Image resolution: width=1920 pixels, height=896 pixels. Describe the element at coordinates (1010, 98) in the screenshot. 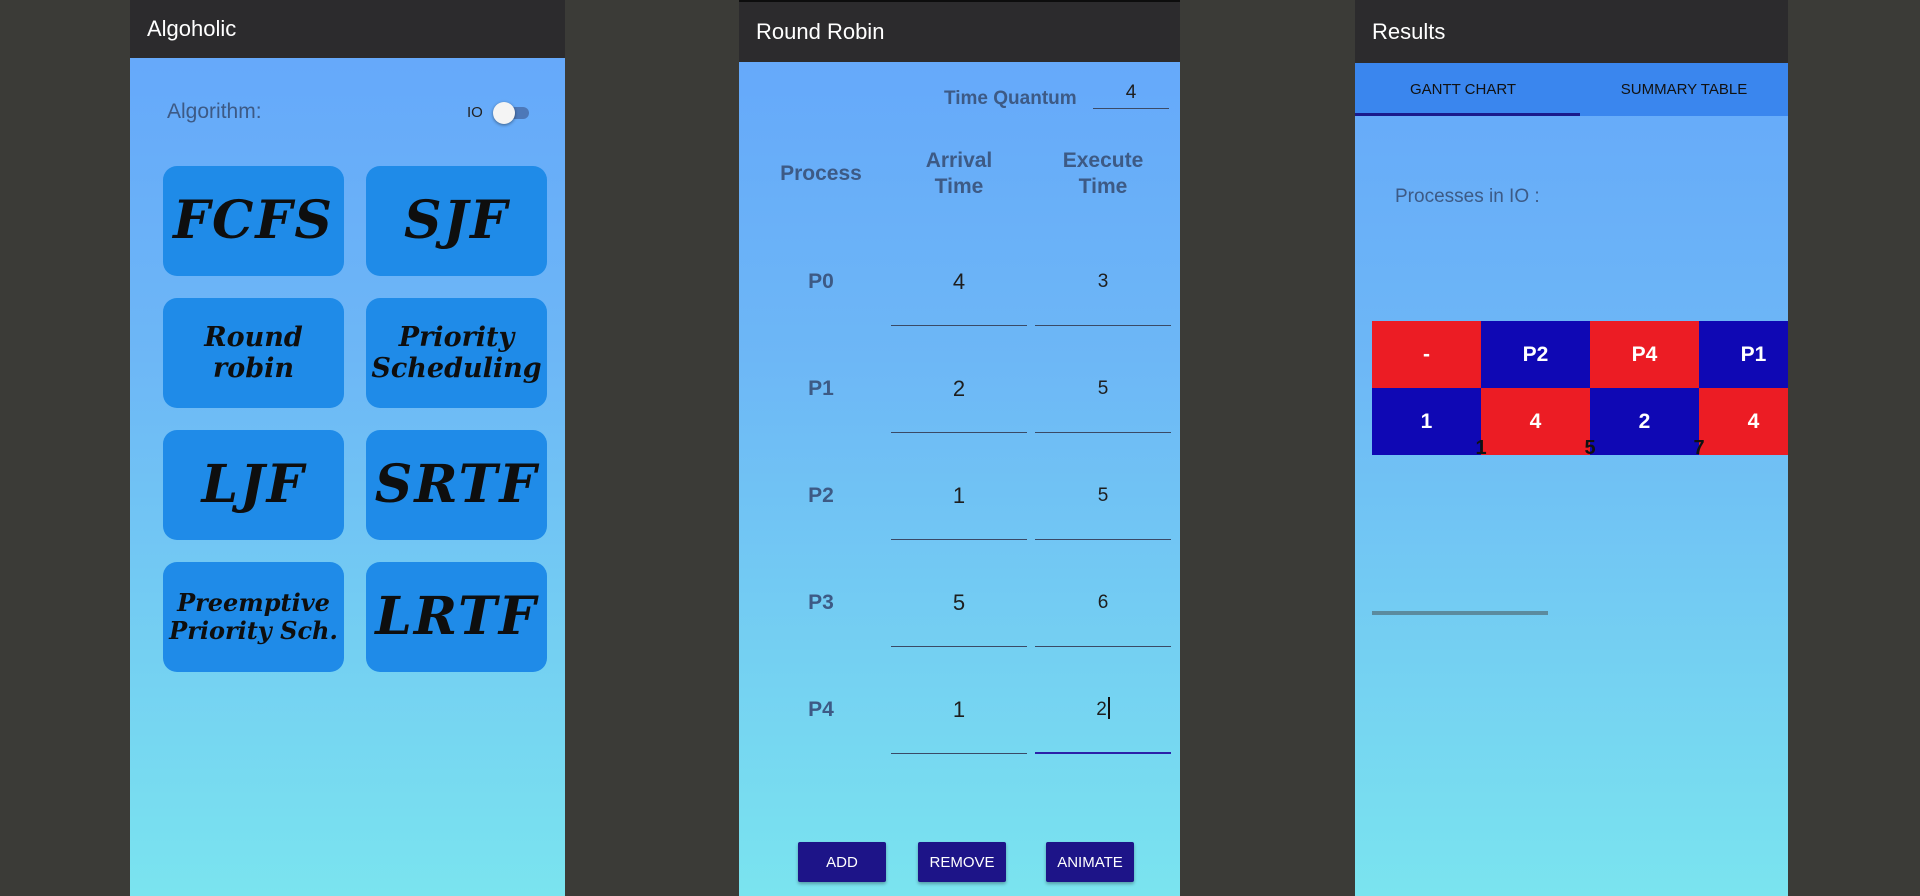

I see `time-quantum-label: Time Quantum` at that location.